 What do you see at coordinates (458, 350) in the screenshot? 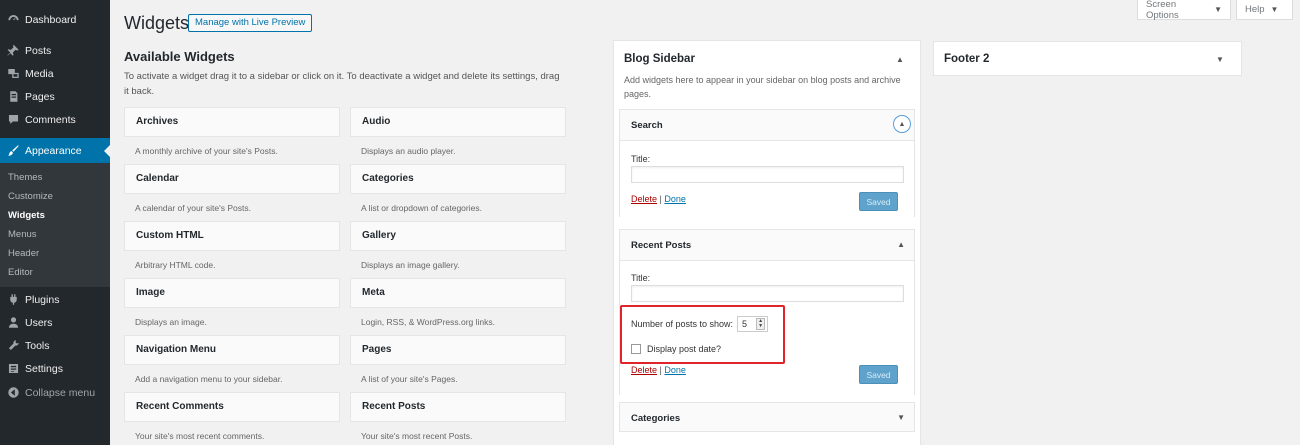
I see `available-widget-card: Pages` at bounding box center [458, 350].